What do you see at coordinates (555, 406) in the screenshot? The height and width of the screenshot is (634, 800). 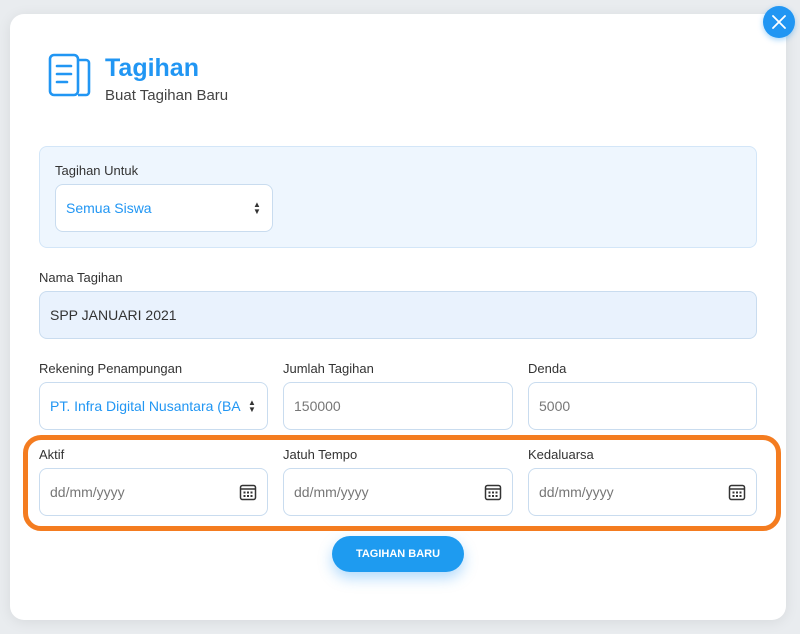 I see `denda-value: 5000` at bounding box center [555, 406].